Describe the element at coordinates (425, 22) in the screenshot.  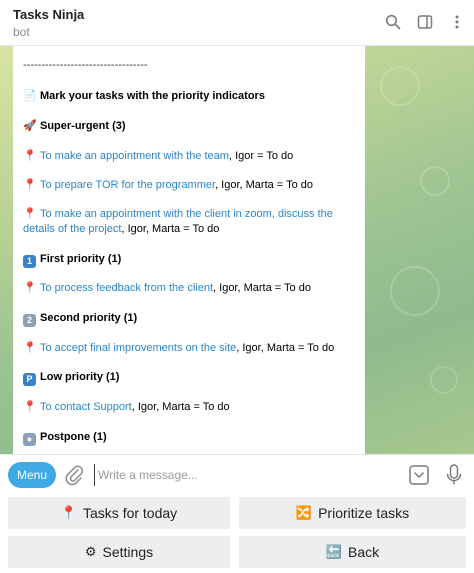
I see `sidebar-toggle-icon` at that location.